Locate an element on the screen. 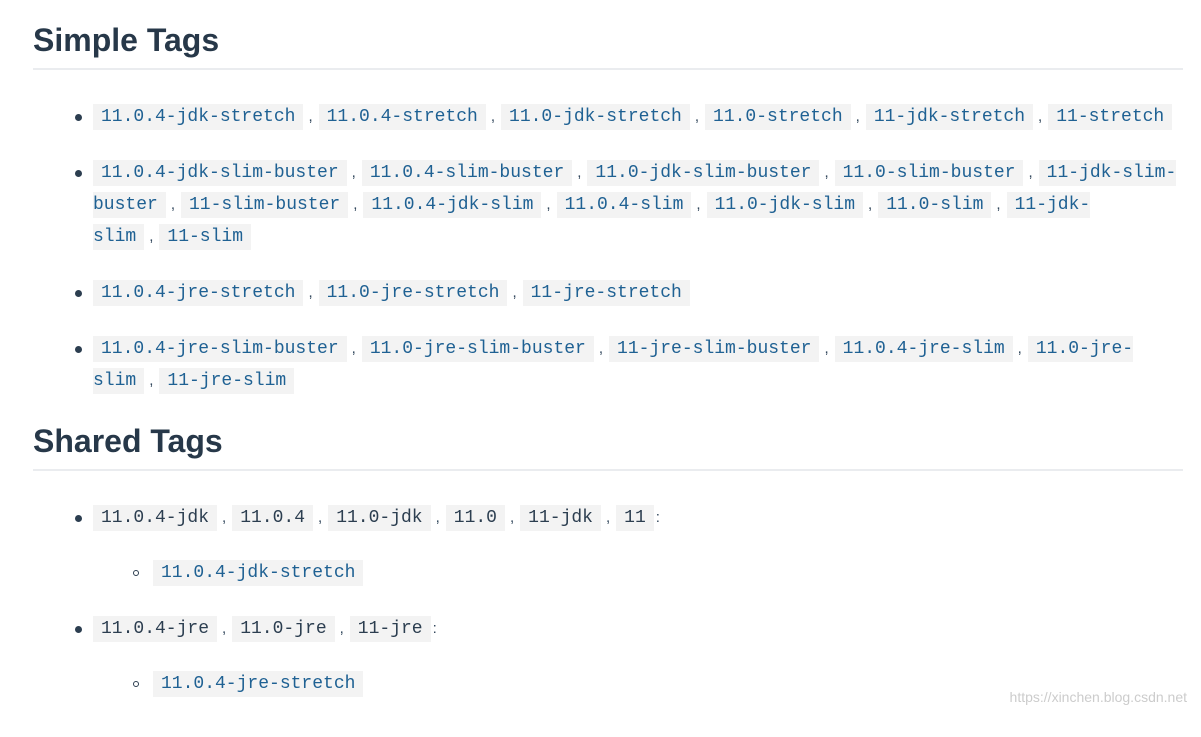 This screenshot has width=1201, height=737. tag-link: 11-jre-slim-buster is located at coordinates (714, 349).